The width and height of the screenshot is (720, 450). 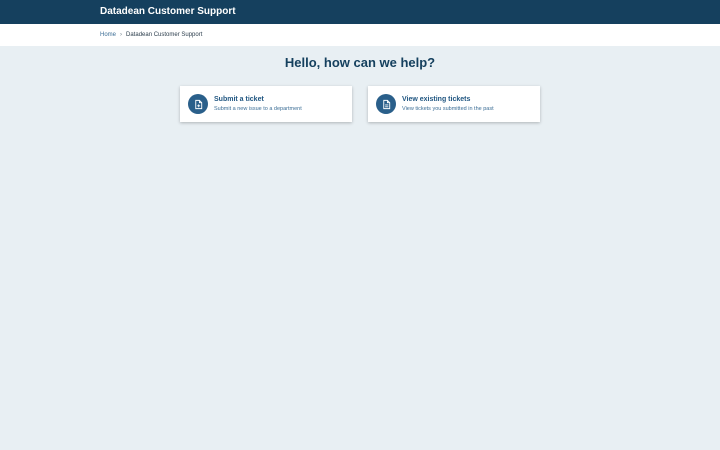 I want to click on top-header: Datadean Customer Support, so click(x=360, y=12).